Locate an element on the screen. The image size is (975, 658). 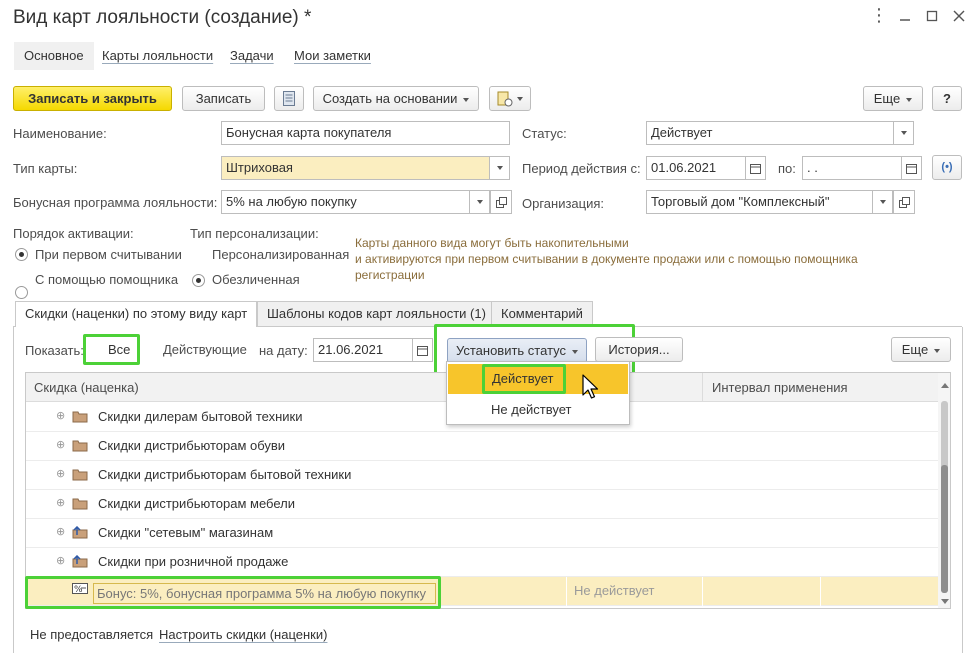
col-interval-header: Интервал применения is located at coordinates (780, 387).